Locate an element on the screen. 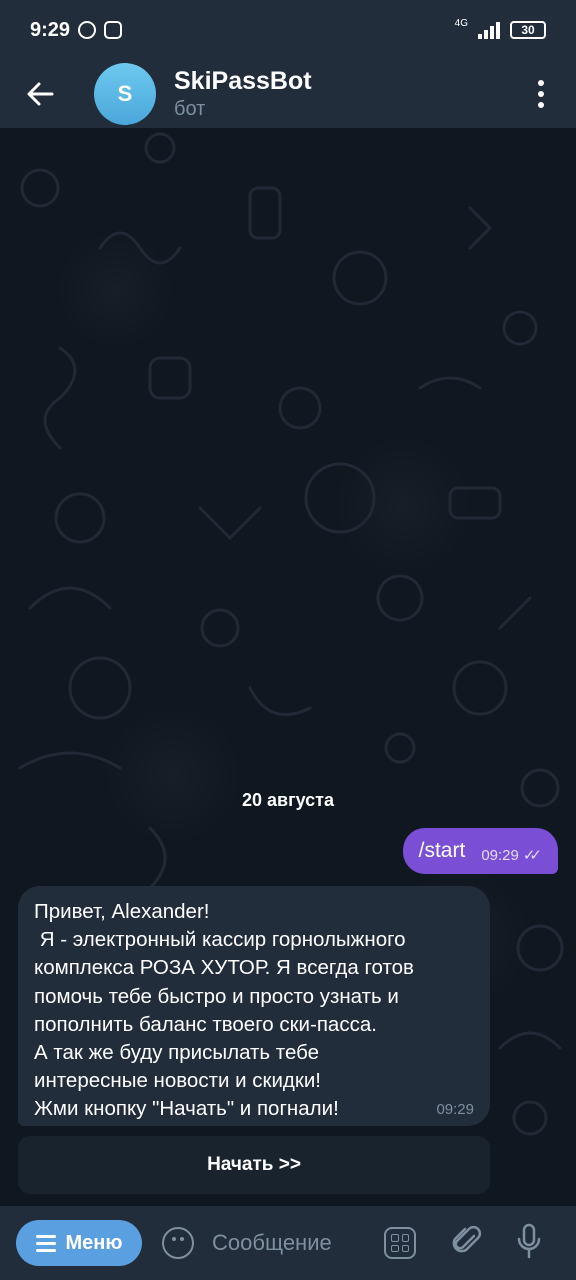 This screenshot has height=1280, width=576. chat-title: SkiPassBot is located at coordinates (243, 81).